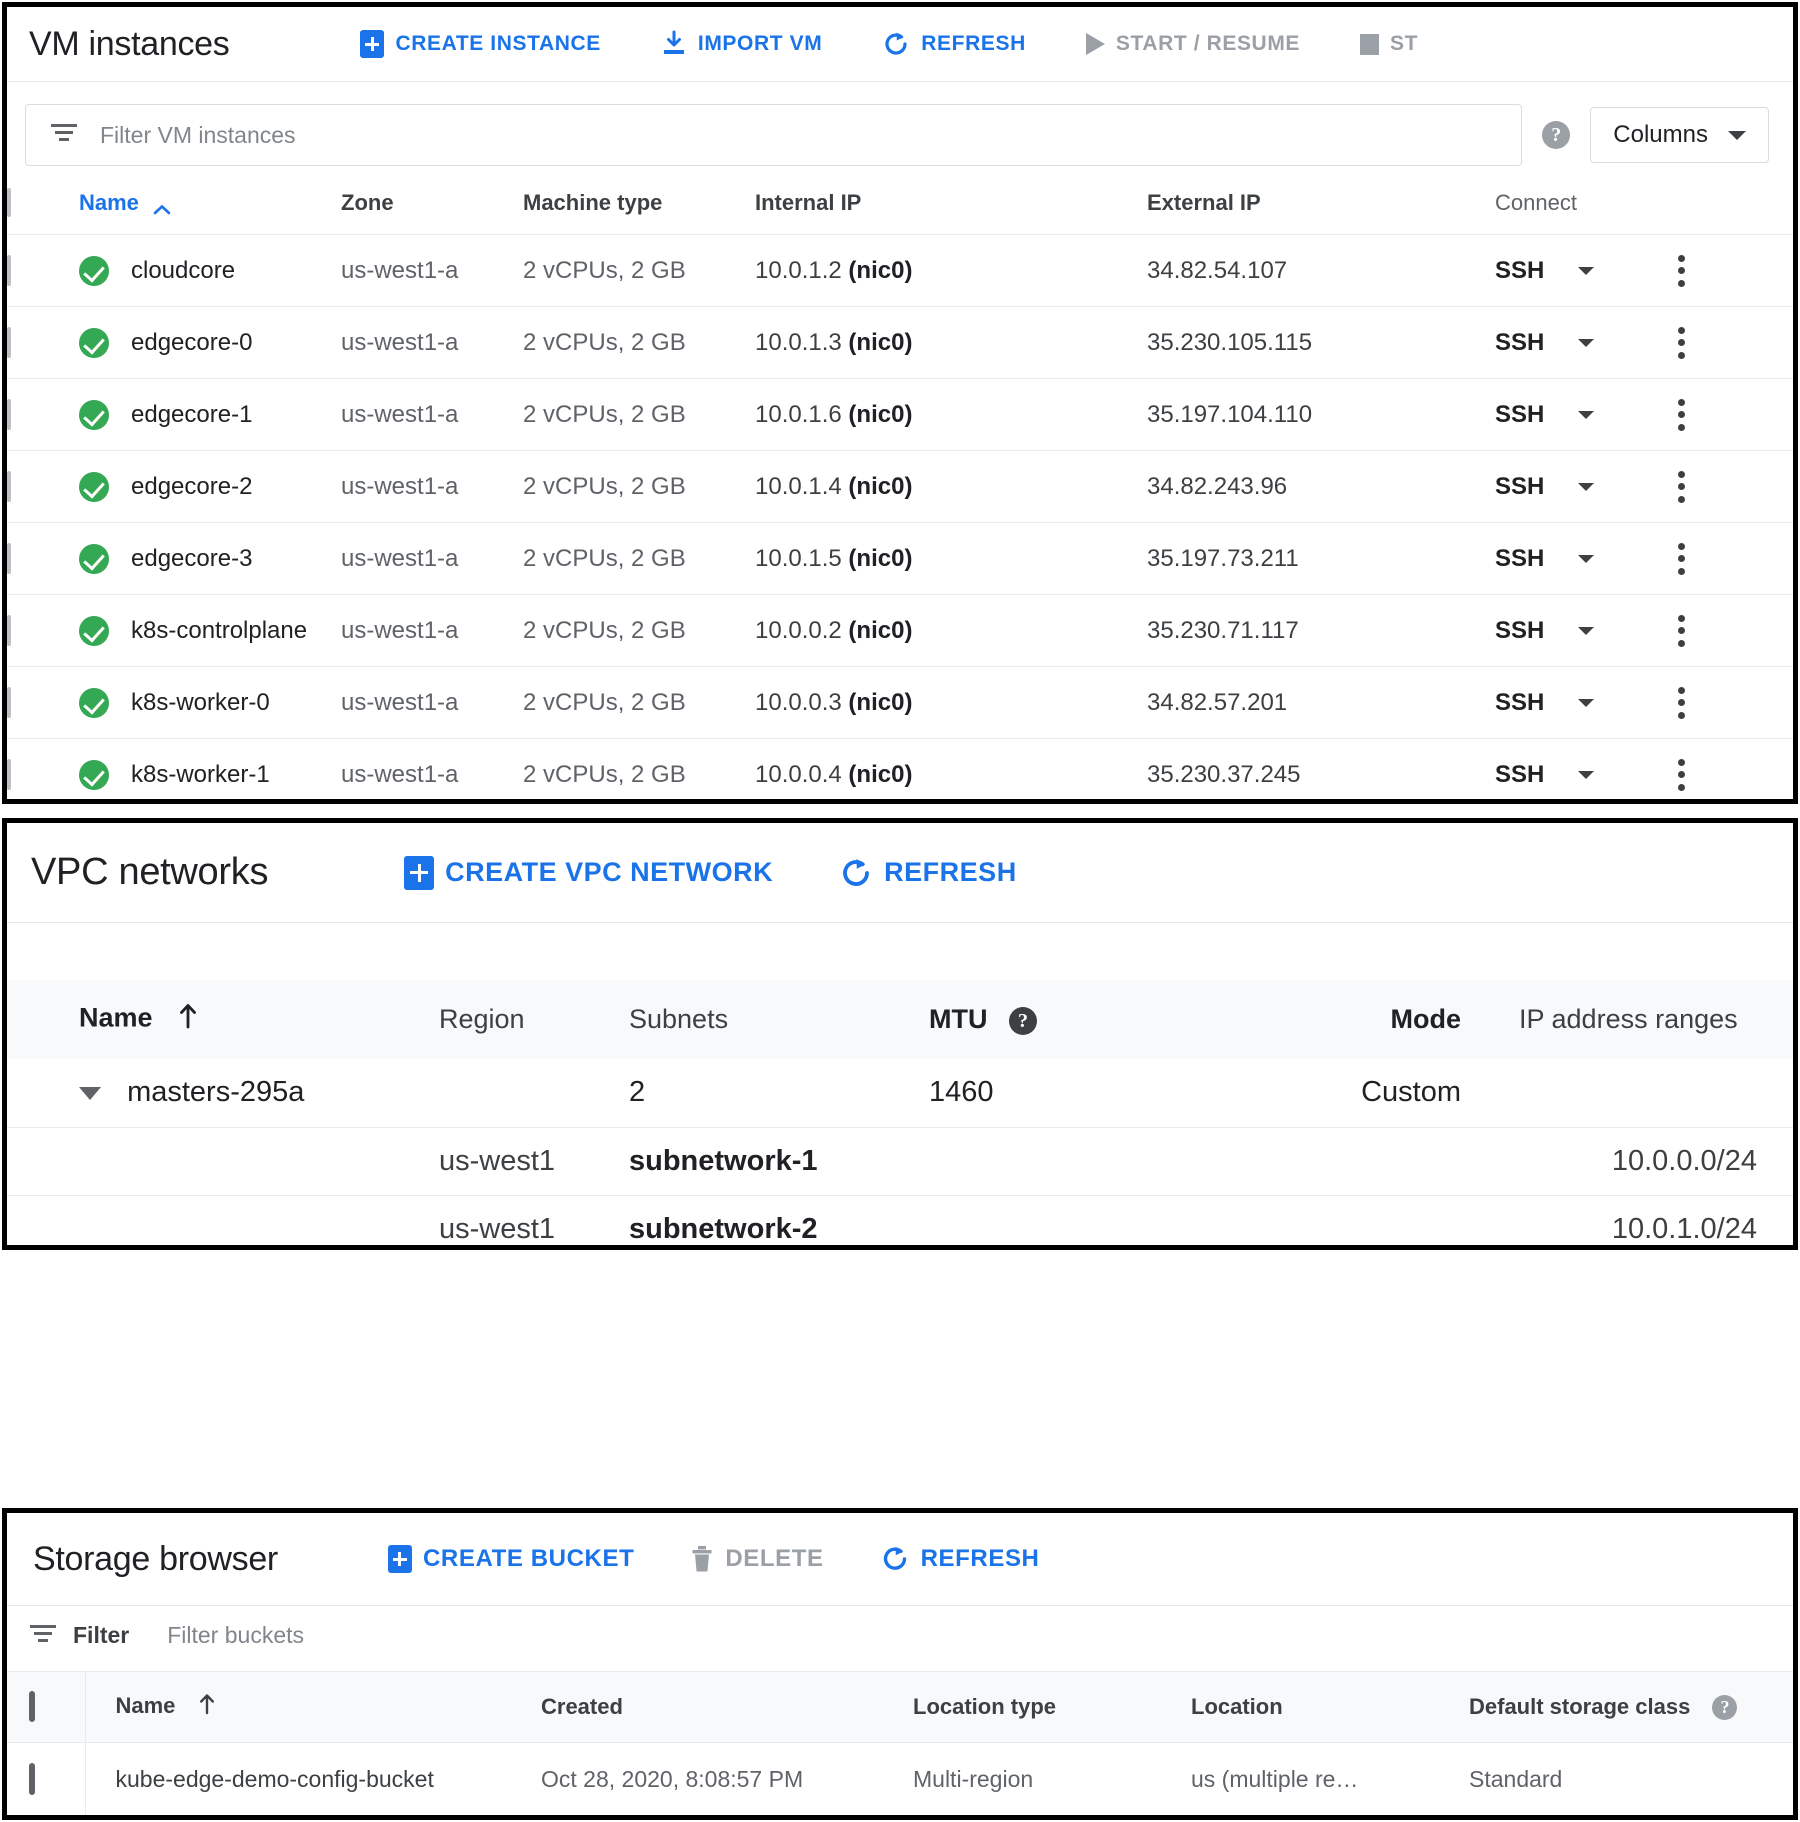 The width and height of the screenshot is (1800, 1822). I want to click on create-instance-button: CREATE INSTANCE, so click(480, 44).